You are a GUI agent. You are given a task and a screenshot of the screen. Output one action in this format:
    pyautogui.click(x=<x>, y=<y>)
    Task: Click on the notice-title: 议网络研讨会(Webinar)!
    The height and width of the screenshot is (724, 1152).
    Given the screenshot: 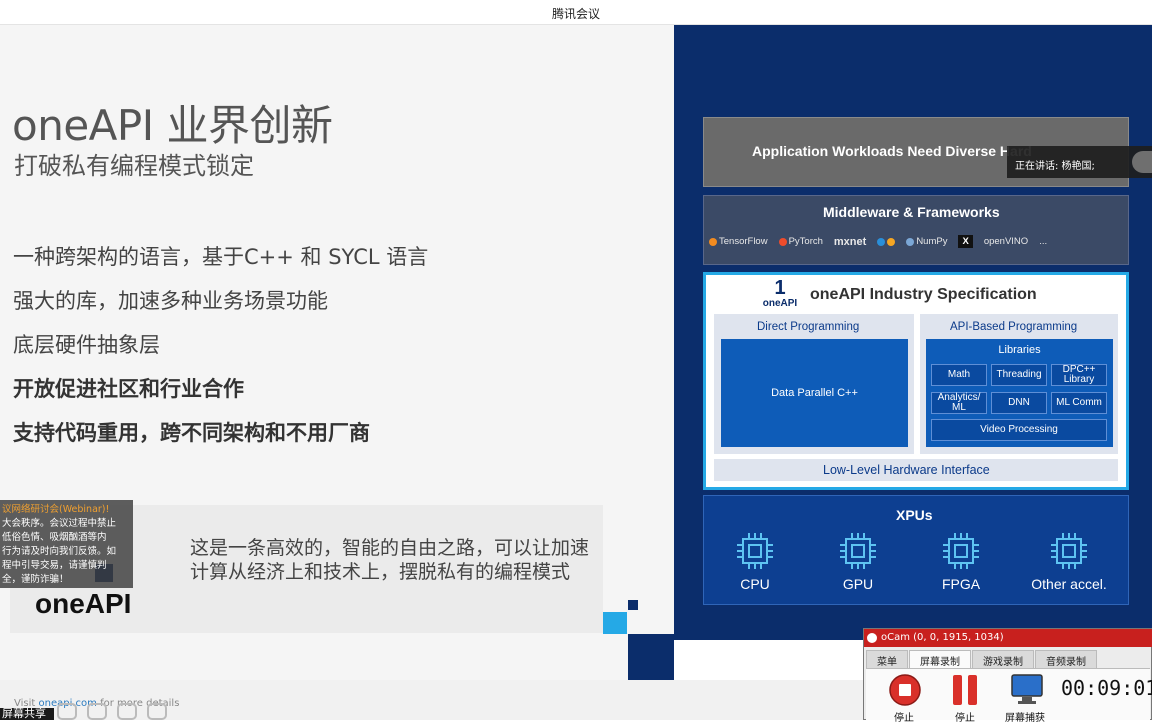 What is the action you would take?
    pyautogui.click(x=56, y=509)
    